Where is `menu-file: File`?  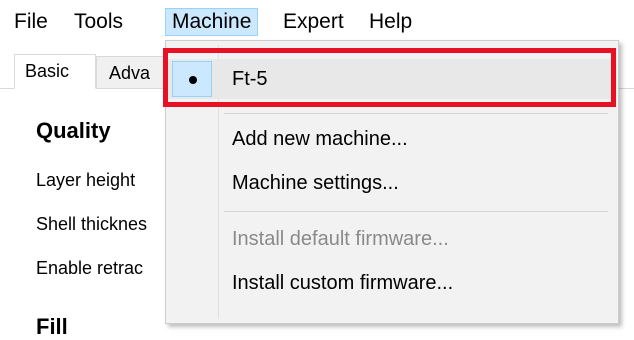
menu-file: File is located at coordinates (31, 22).